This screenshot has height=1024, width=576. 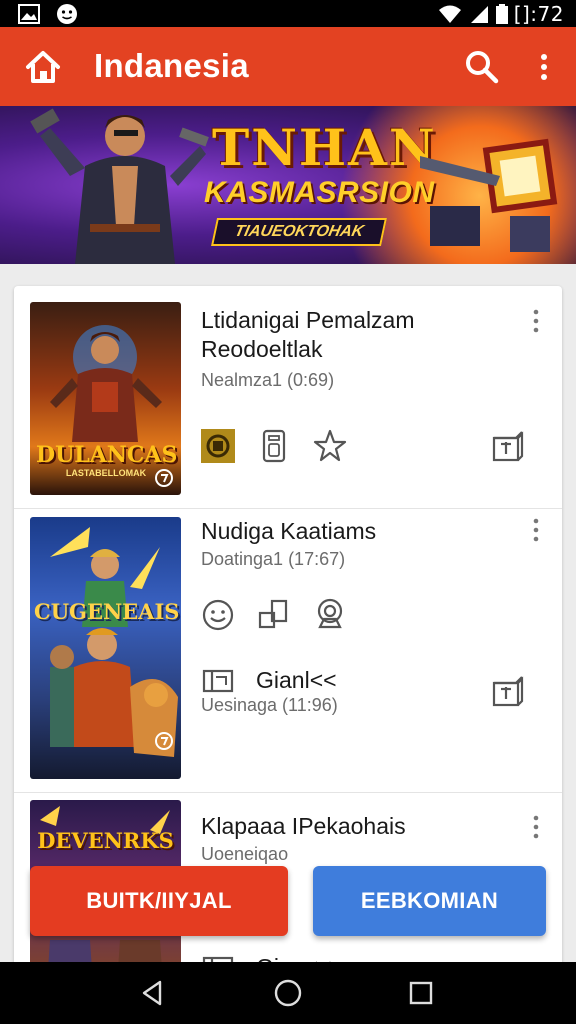 I want to click on star-icon, so click(x=330, y=446).